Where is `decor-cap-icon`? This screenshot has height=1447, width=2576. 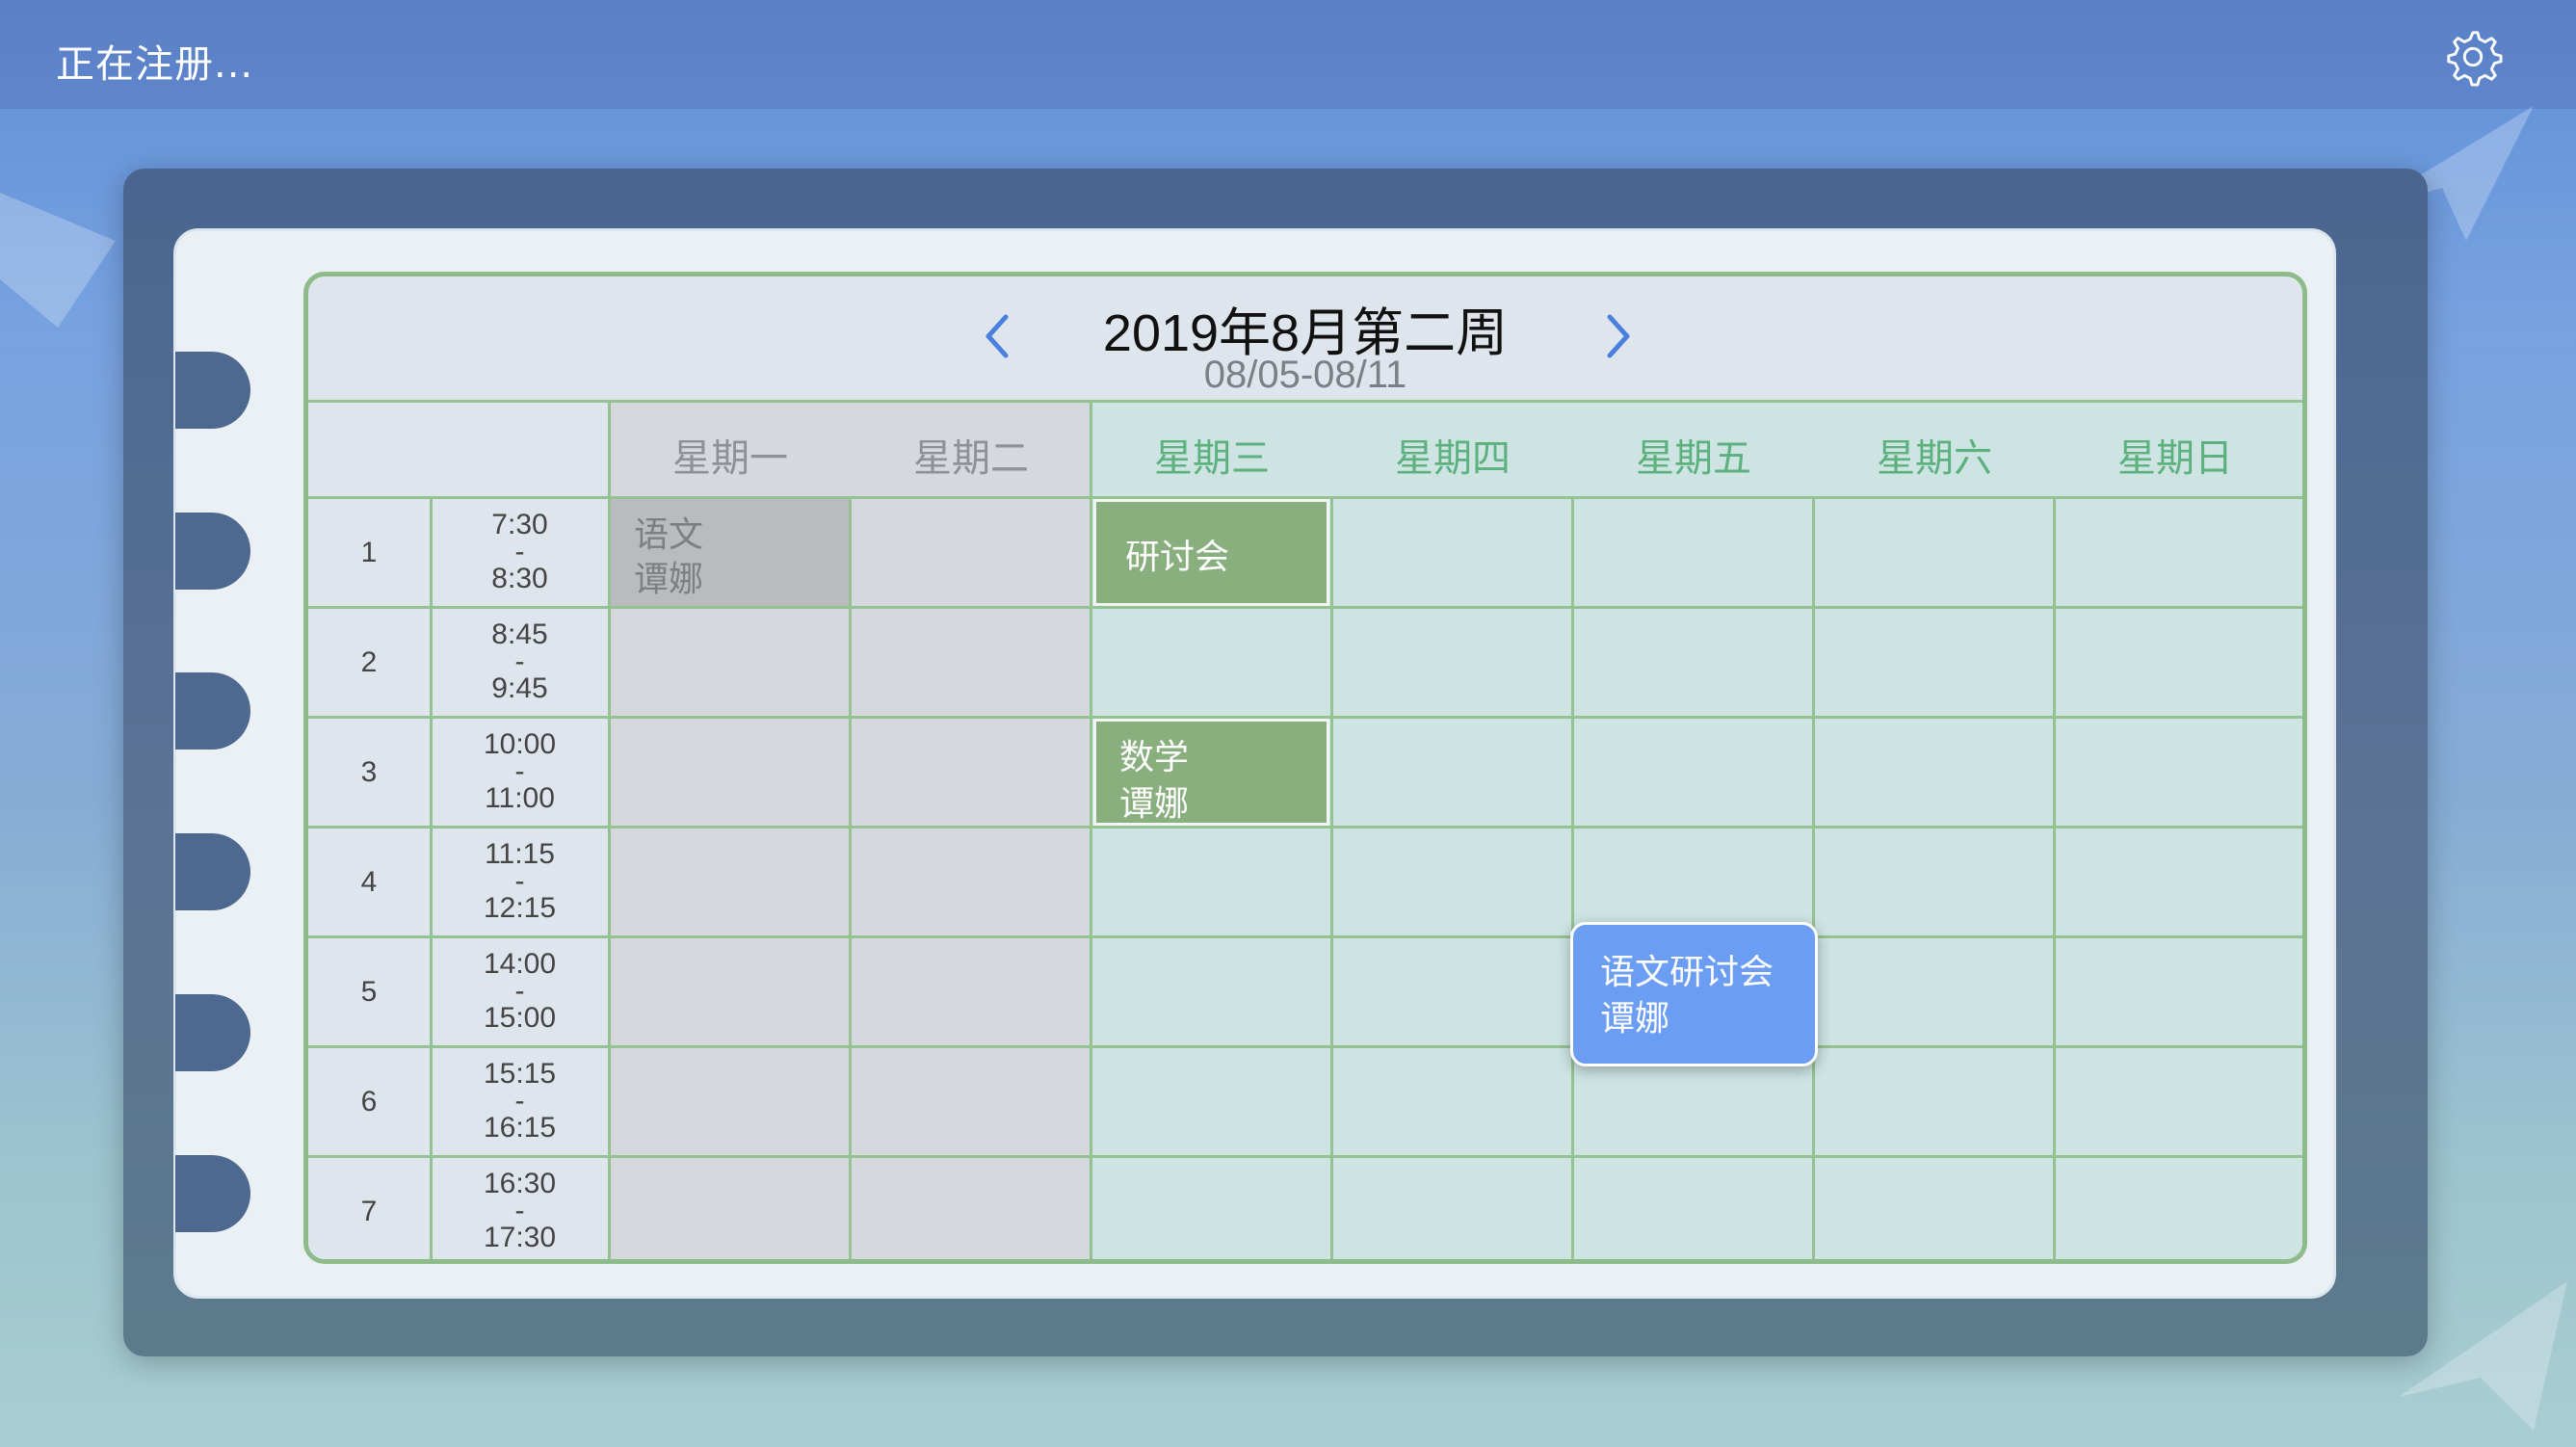
decor-cap-icon is located at coordinates (58, 260).